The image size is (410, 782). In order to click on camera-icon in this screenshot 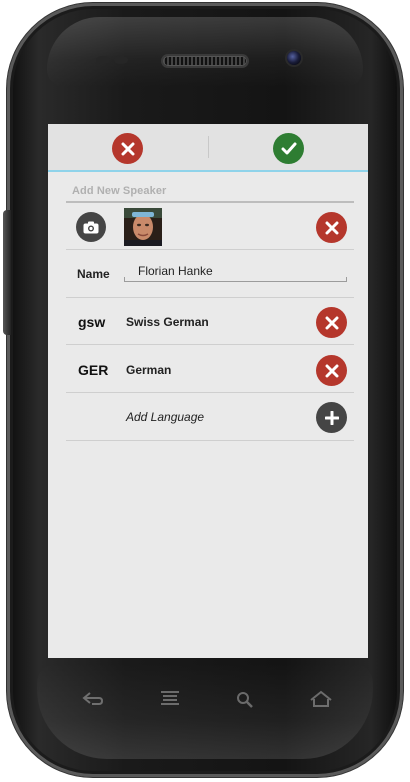, I will do `click(91, 227)`.